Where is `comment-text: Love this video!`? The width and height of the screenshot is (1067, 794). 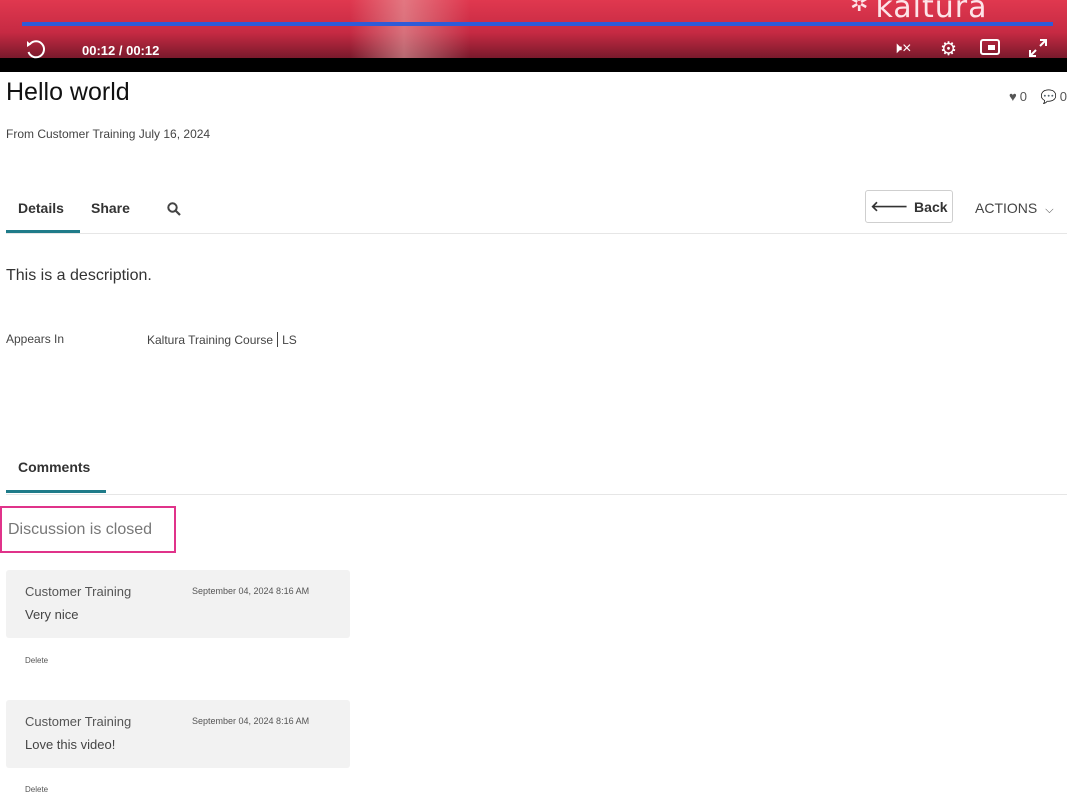
comment-text: Love this video! is located at coordinates (70, 744).